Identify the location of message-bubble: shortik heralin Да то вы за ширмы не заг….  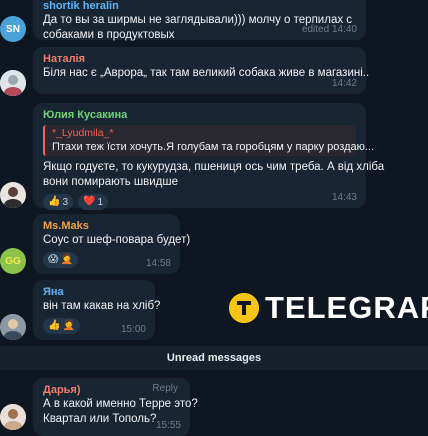
(199, 20).